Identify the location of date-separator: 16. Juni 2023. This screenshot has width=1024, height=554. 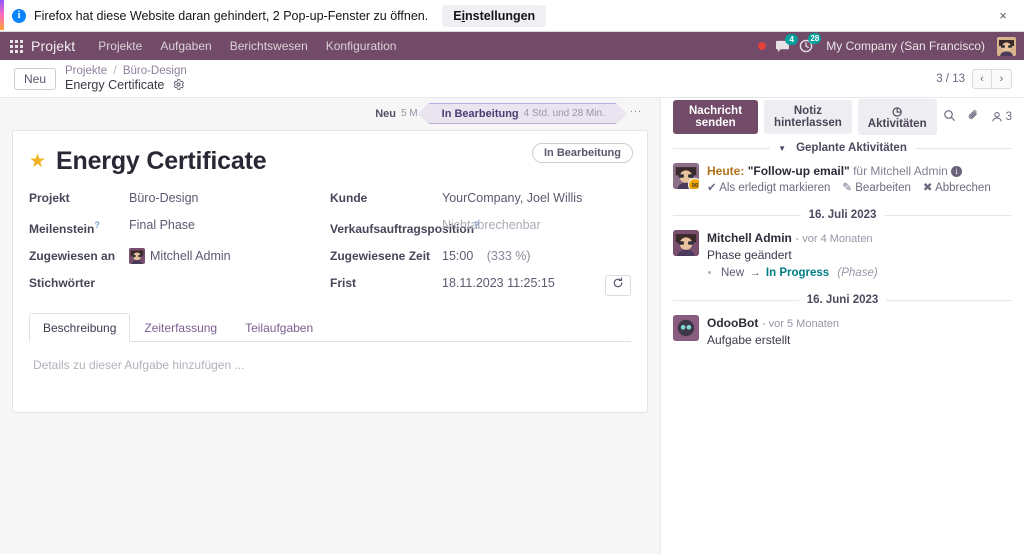
(843, 300).